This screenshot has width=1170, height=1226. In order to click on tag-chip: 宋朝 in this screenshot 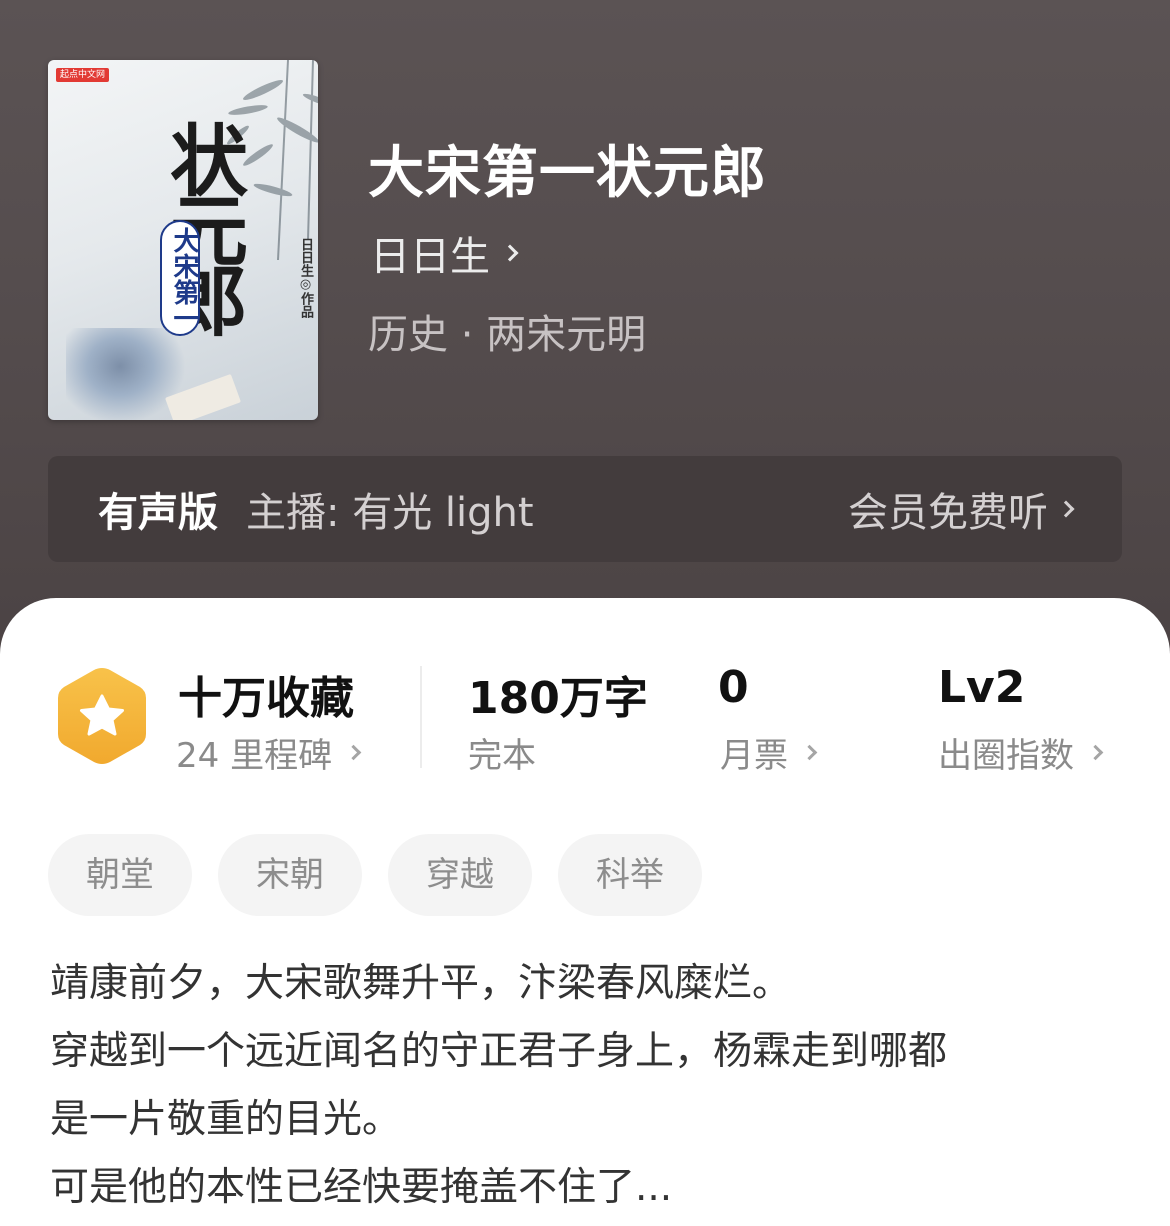, I will do `click(290, 875)`.